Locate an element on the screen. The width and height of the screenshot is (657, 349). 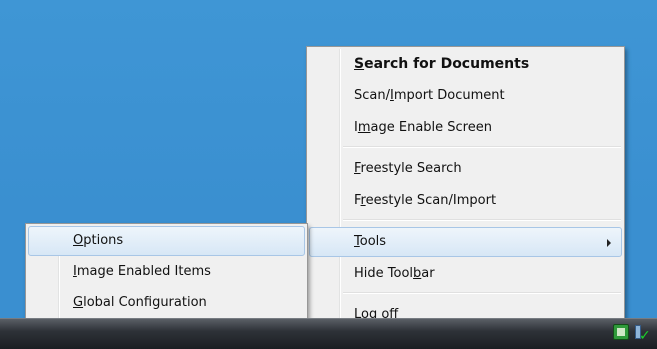
menu-item-label: Hide Toolbar is located at coordinates (394, 273).